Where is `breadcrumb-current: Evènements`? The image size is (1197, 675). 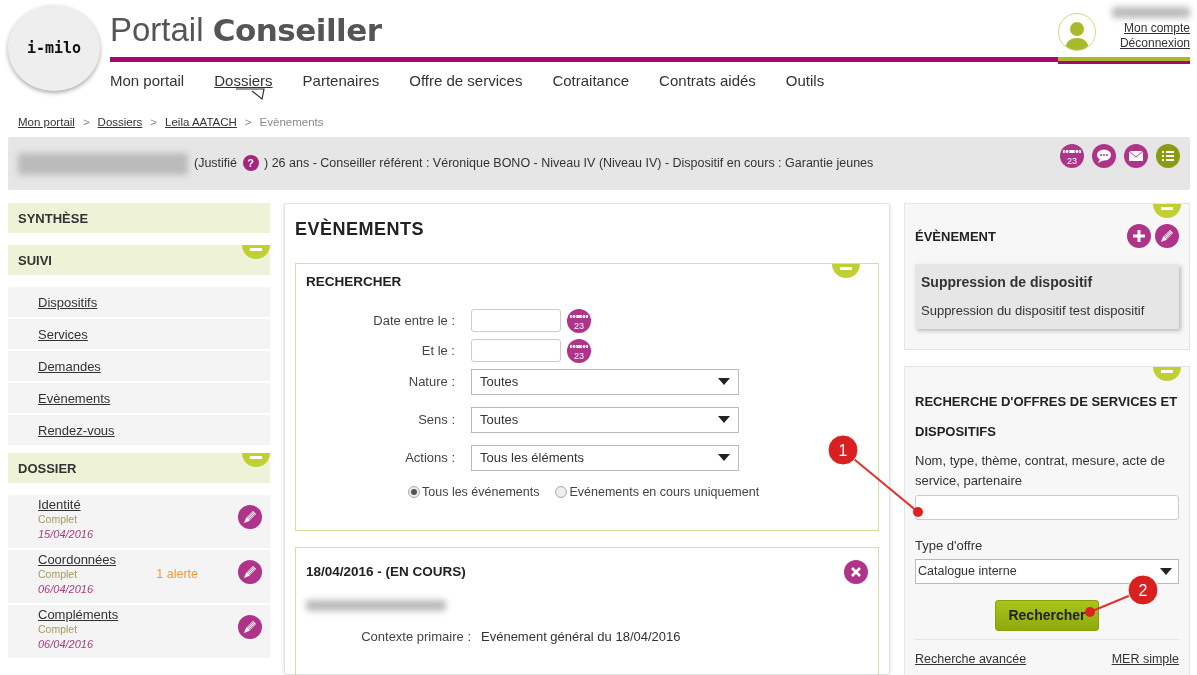 breadcrumb-current: Evènements is located at coordinates (291, 122).